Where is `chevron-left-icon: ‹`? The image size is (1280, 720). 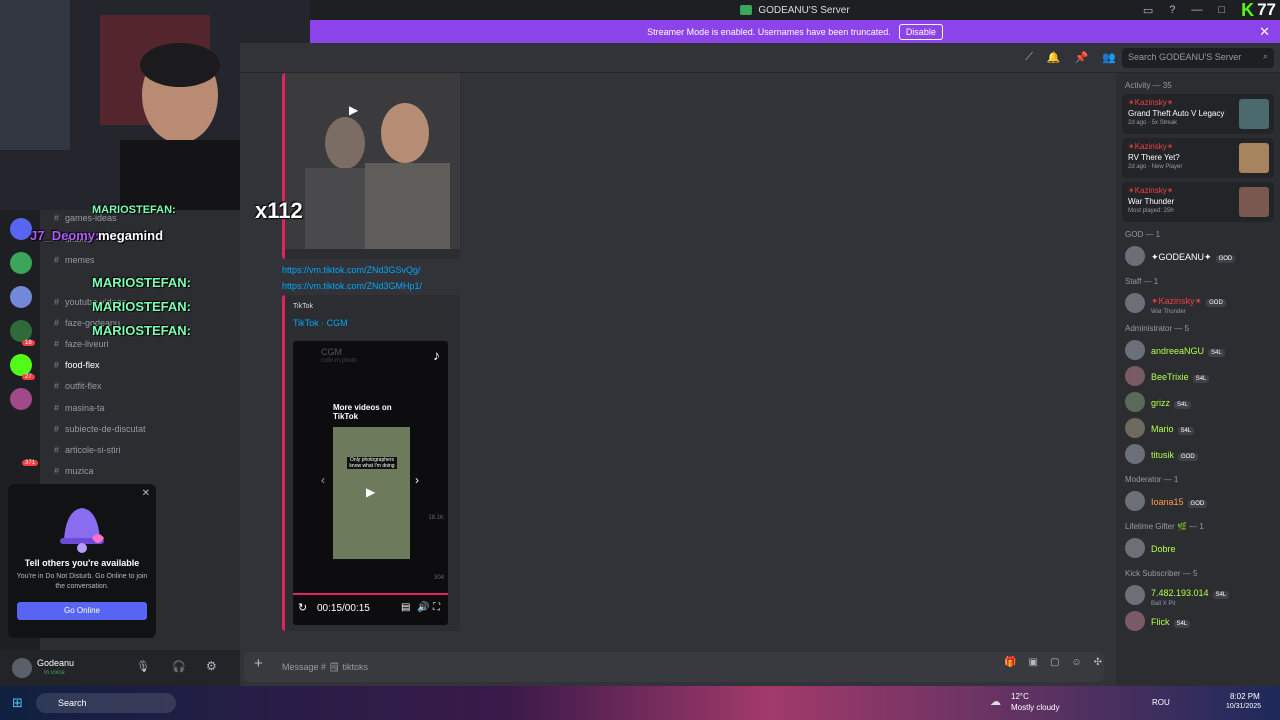
chevron-left-icon: ‹ is located at coordinates (323, 480).